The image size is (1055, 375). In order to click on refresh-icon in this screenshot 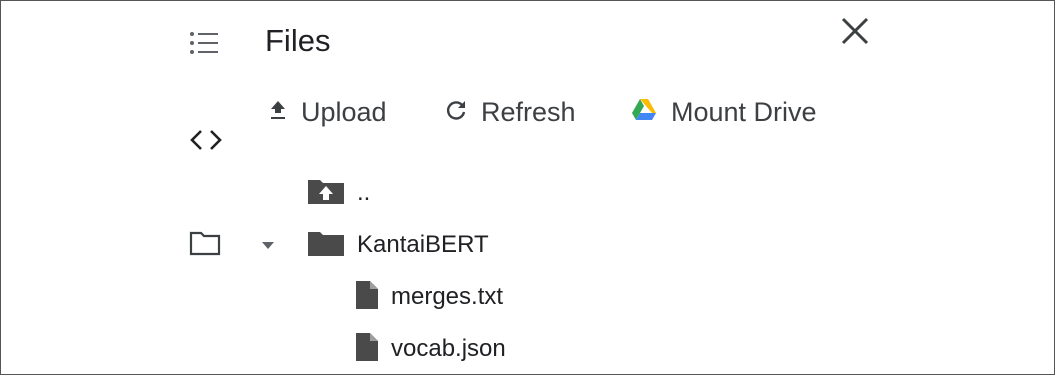, I will do `click(456, 112)`.